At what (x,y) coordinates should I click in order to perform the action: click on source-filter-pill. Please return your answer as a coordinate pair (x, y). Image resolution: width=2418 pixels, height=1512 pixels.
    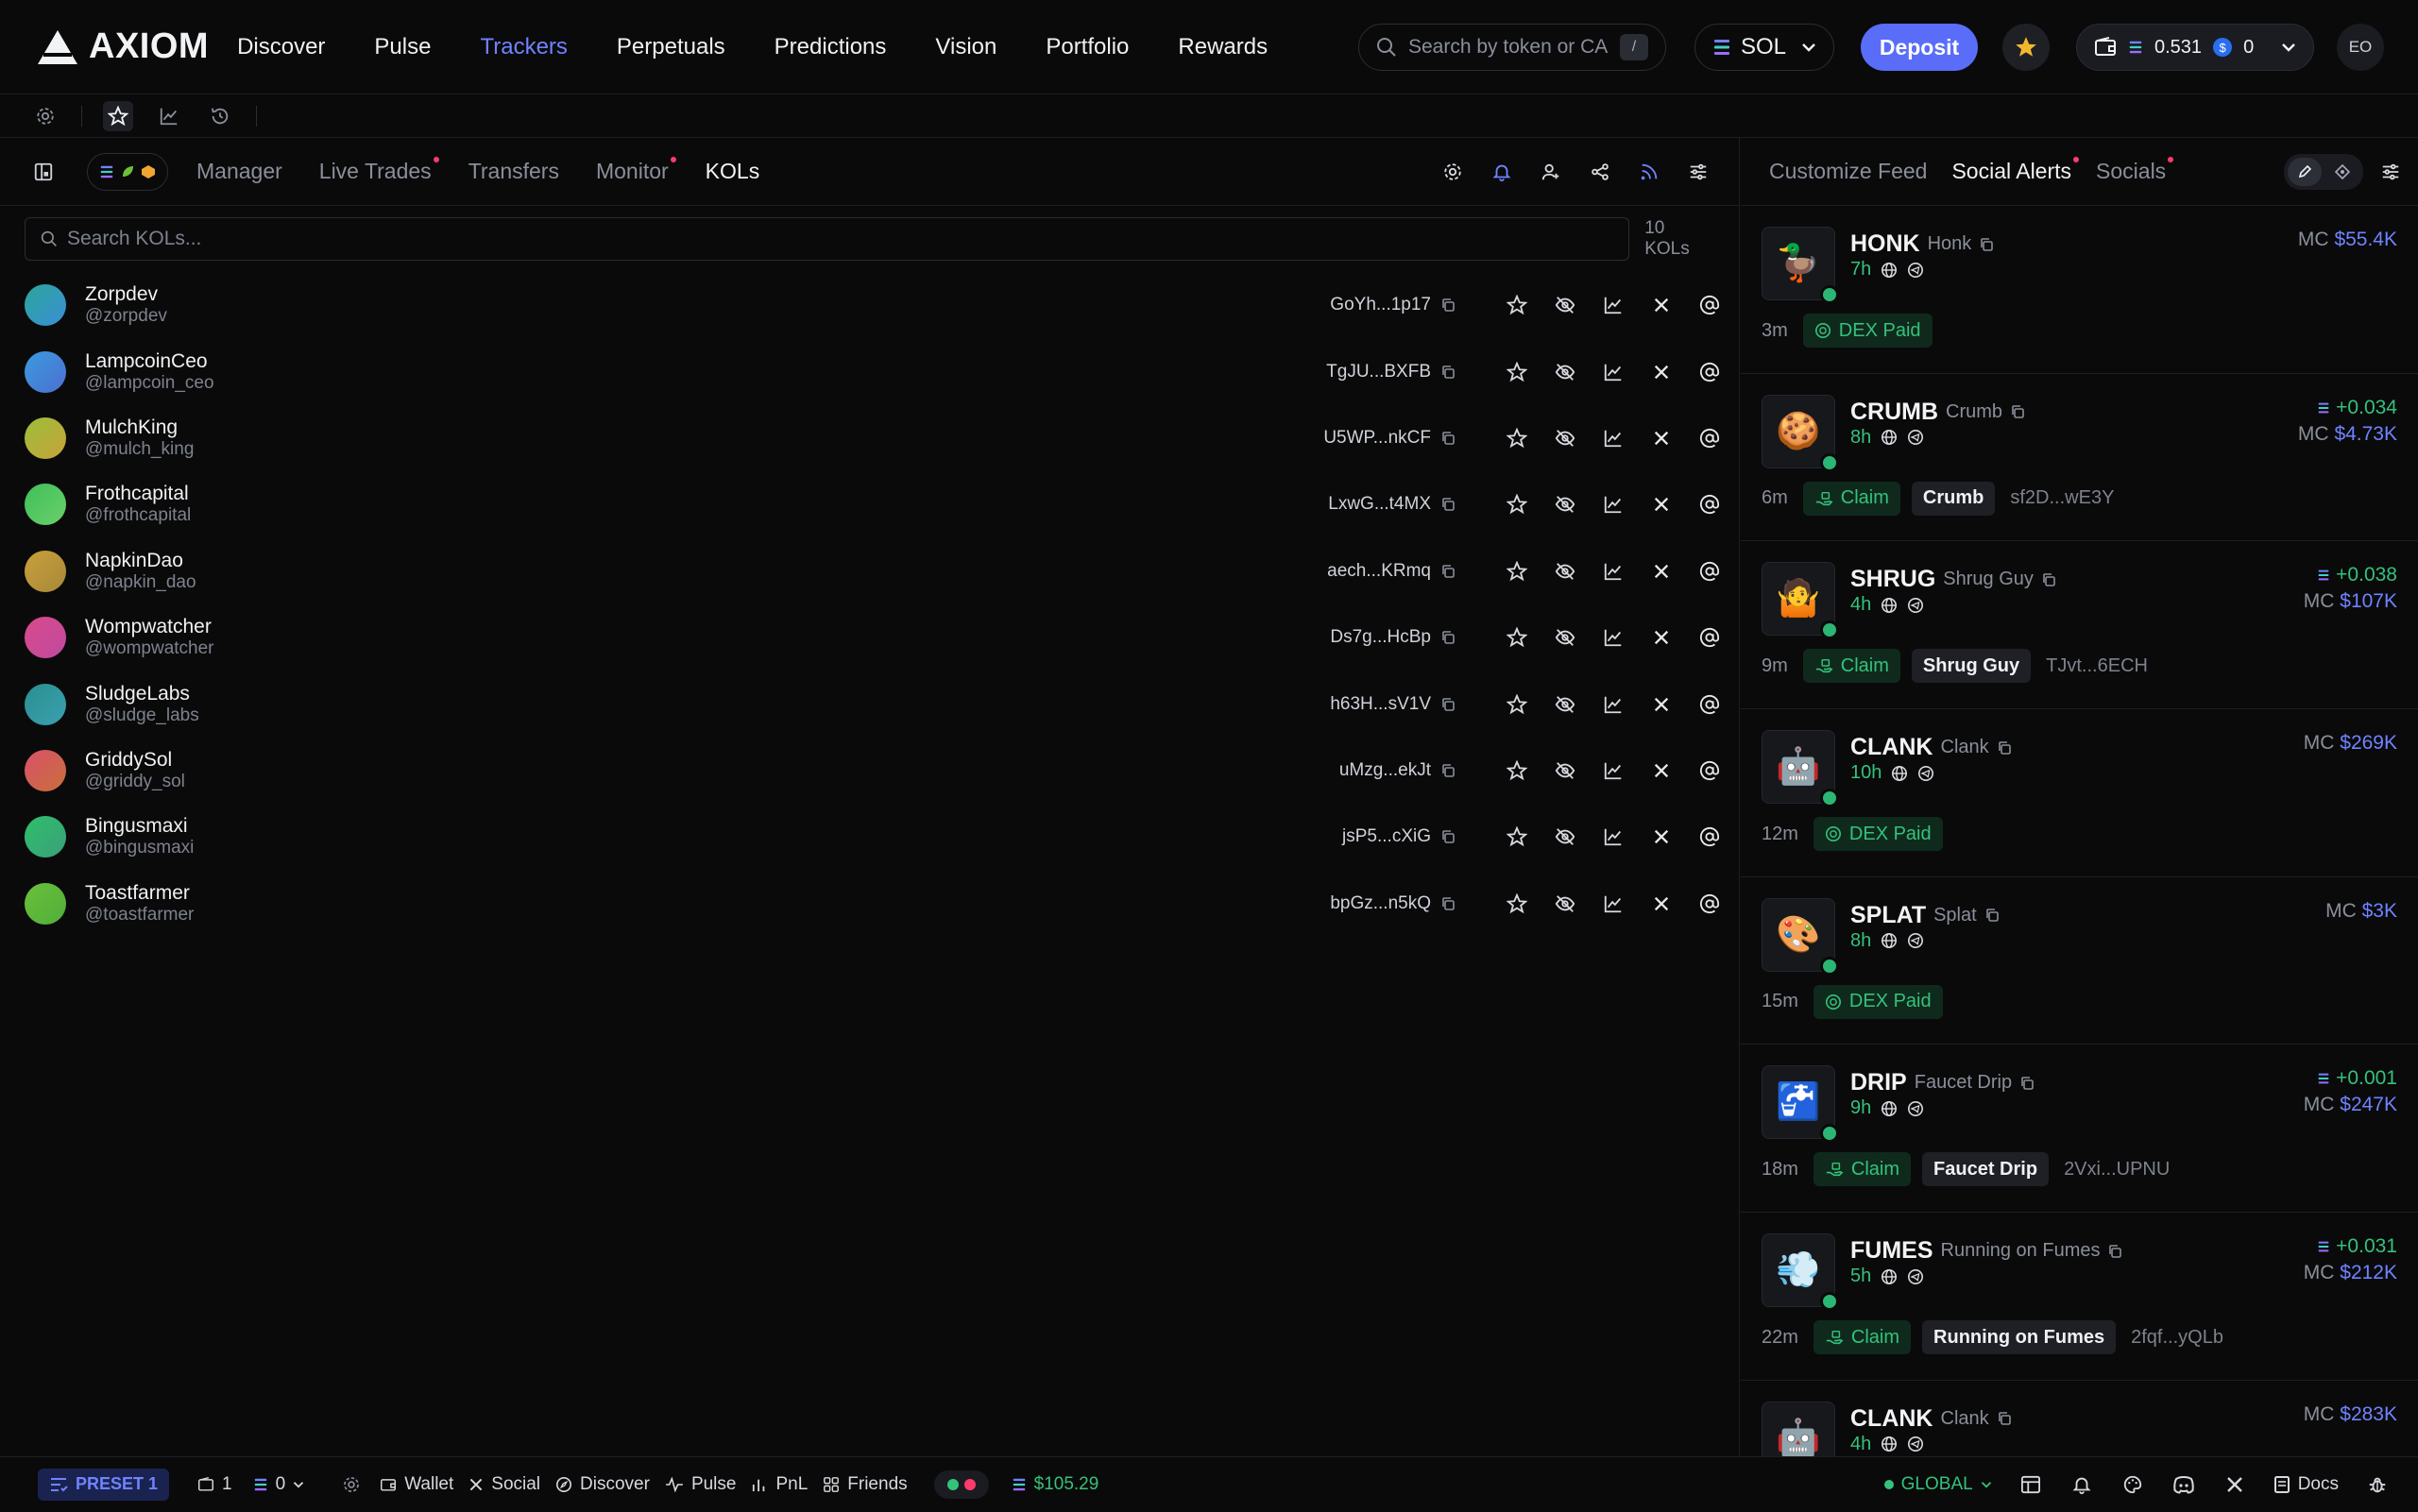
    Looking at the image, I should click on (128, 171).